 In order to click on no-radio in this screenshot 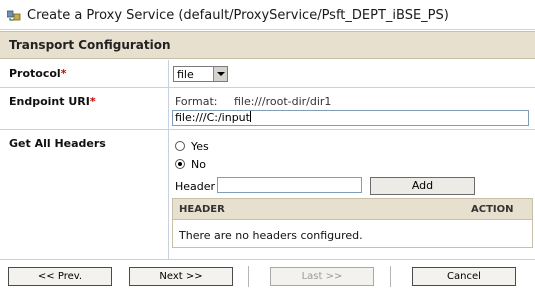, I will do `click(180, 164)`.